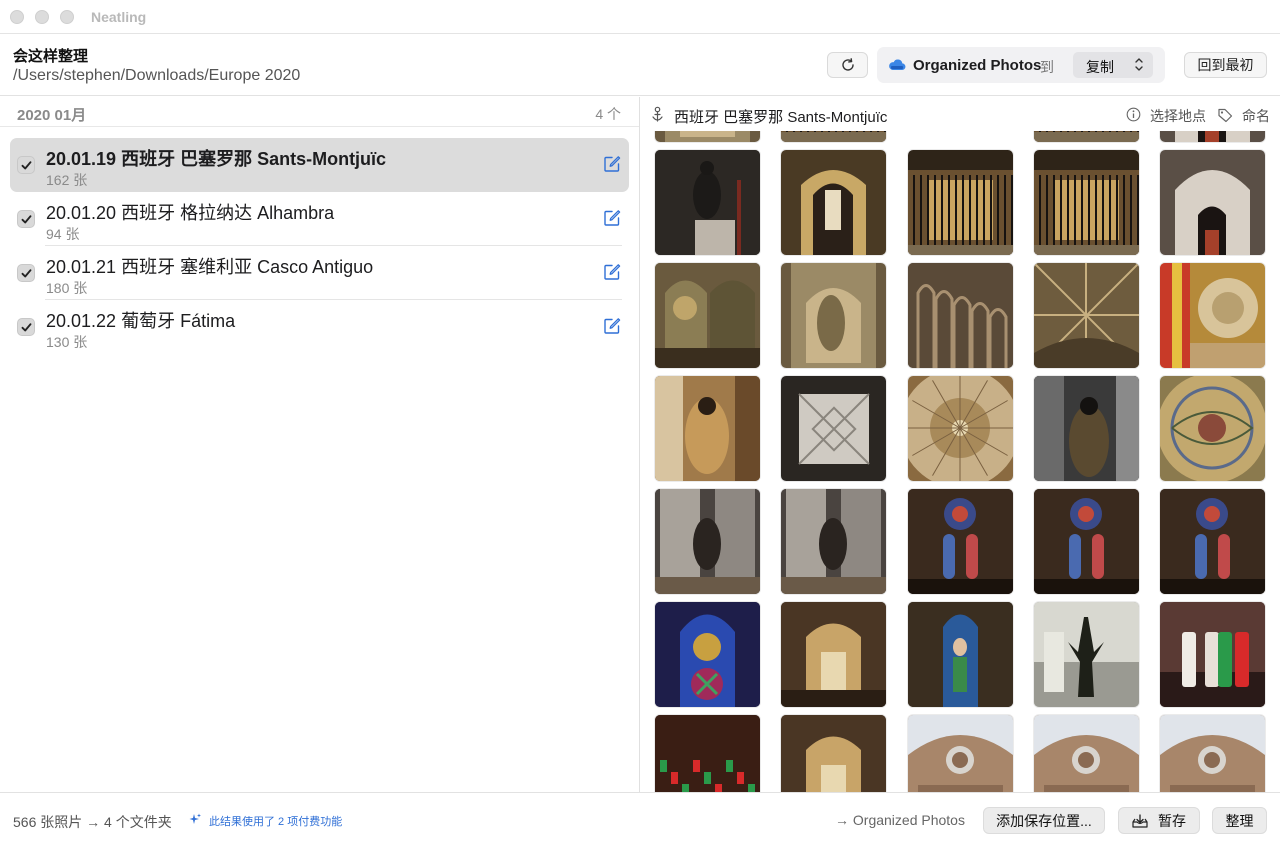 The height and width of the screenshot is (846, 1280). What do you see at coordinates (640, 17) in the screenshot?
I see `title-bar: Neatling` at bounding box center [640, 17].